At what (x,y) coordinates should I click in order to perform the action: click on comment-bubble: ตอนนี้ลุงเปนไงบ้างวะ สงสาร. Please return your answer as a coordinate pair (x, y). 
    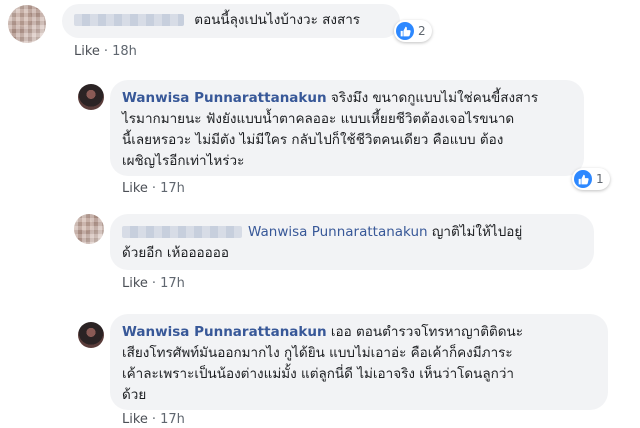
    Looking at the image, I should click on (231, 21).